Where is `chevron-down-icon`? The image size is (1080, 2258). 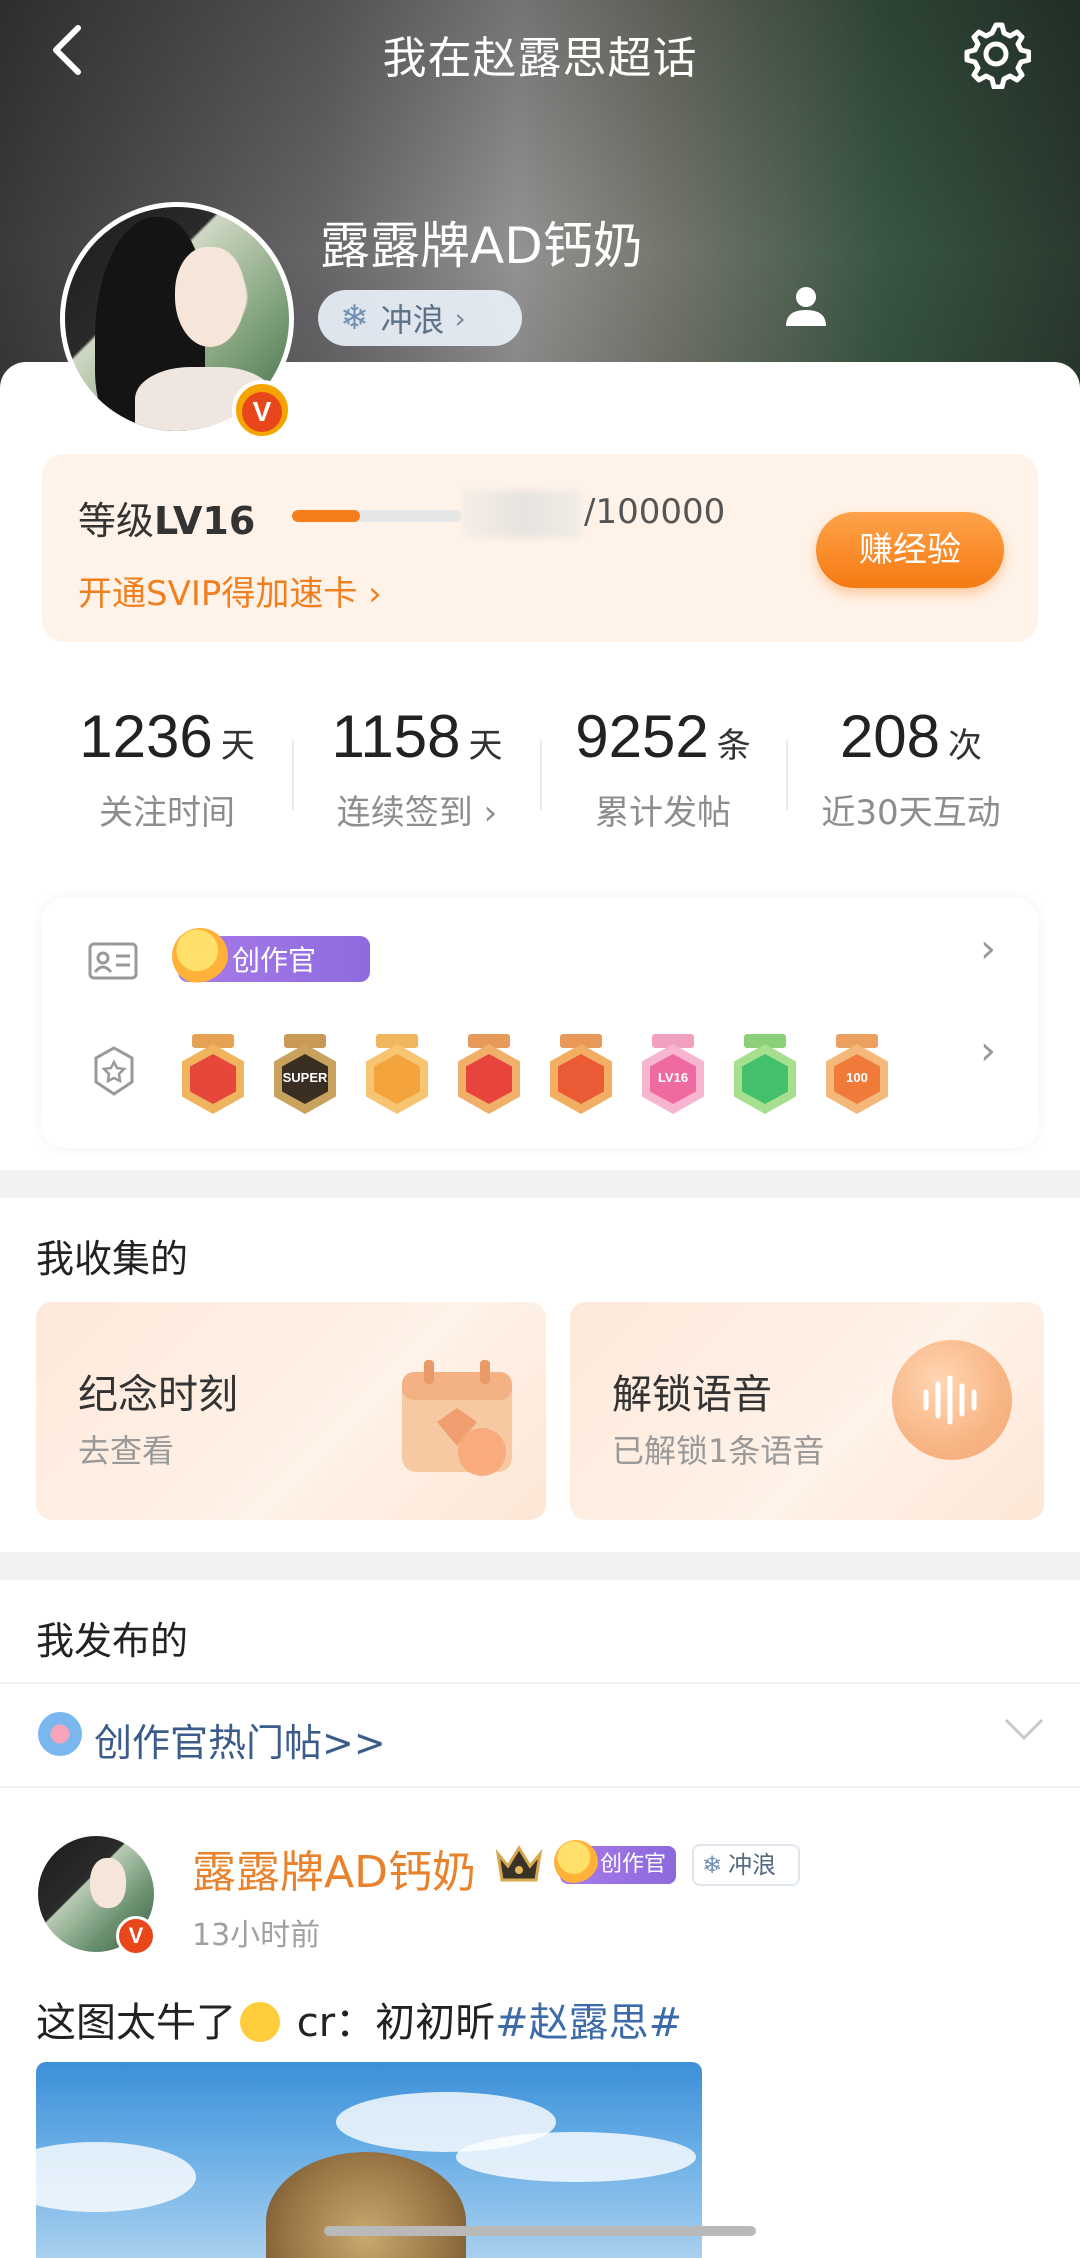
chevron-down-icon is located at coordinates (1024, 1728).